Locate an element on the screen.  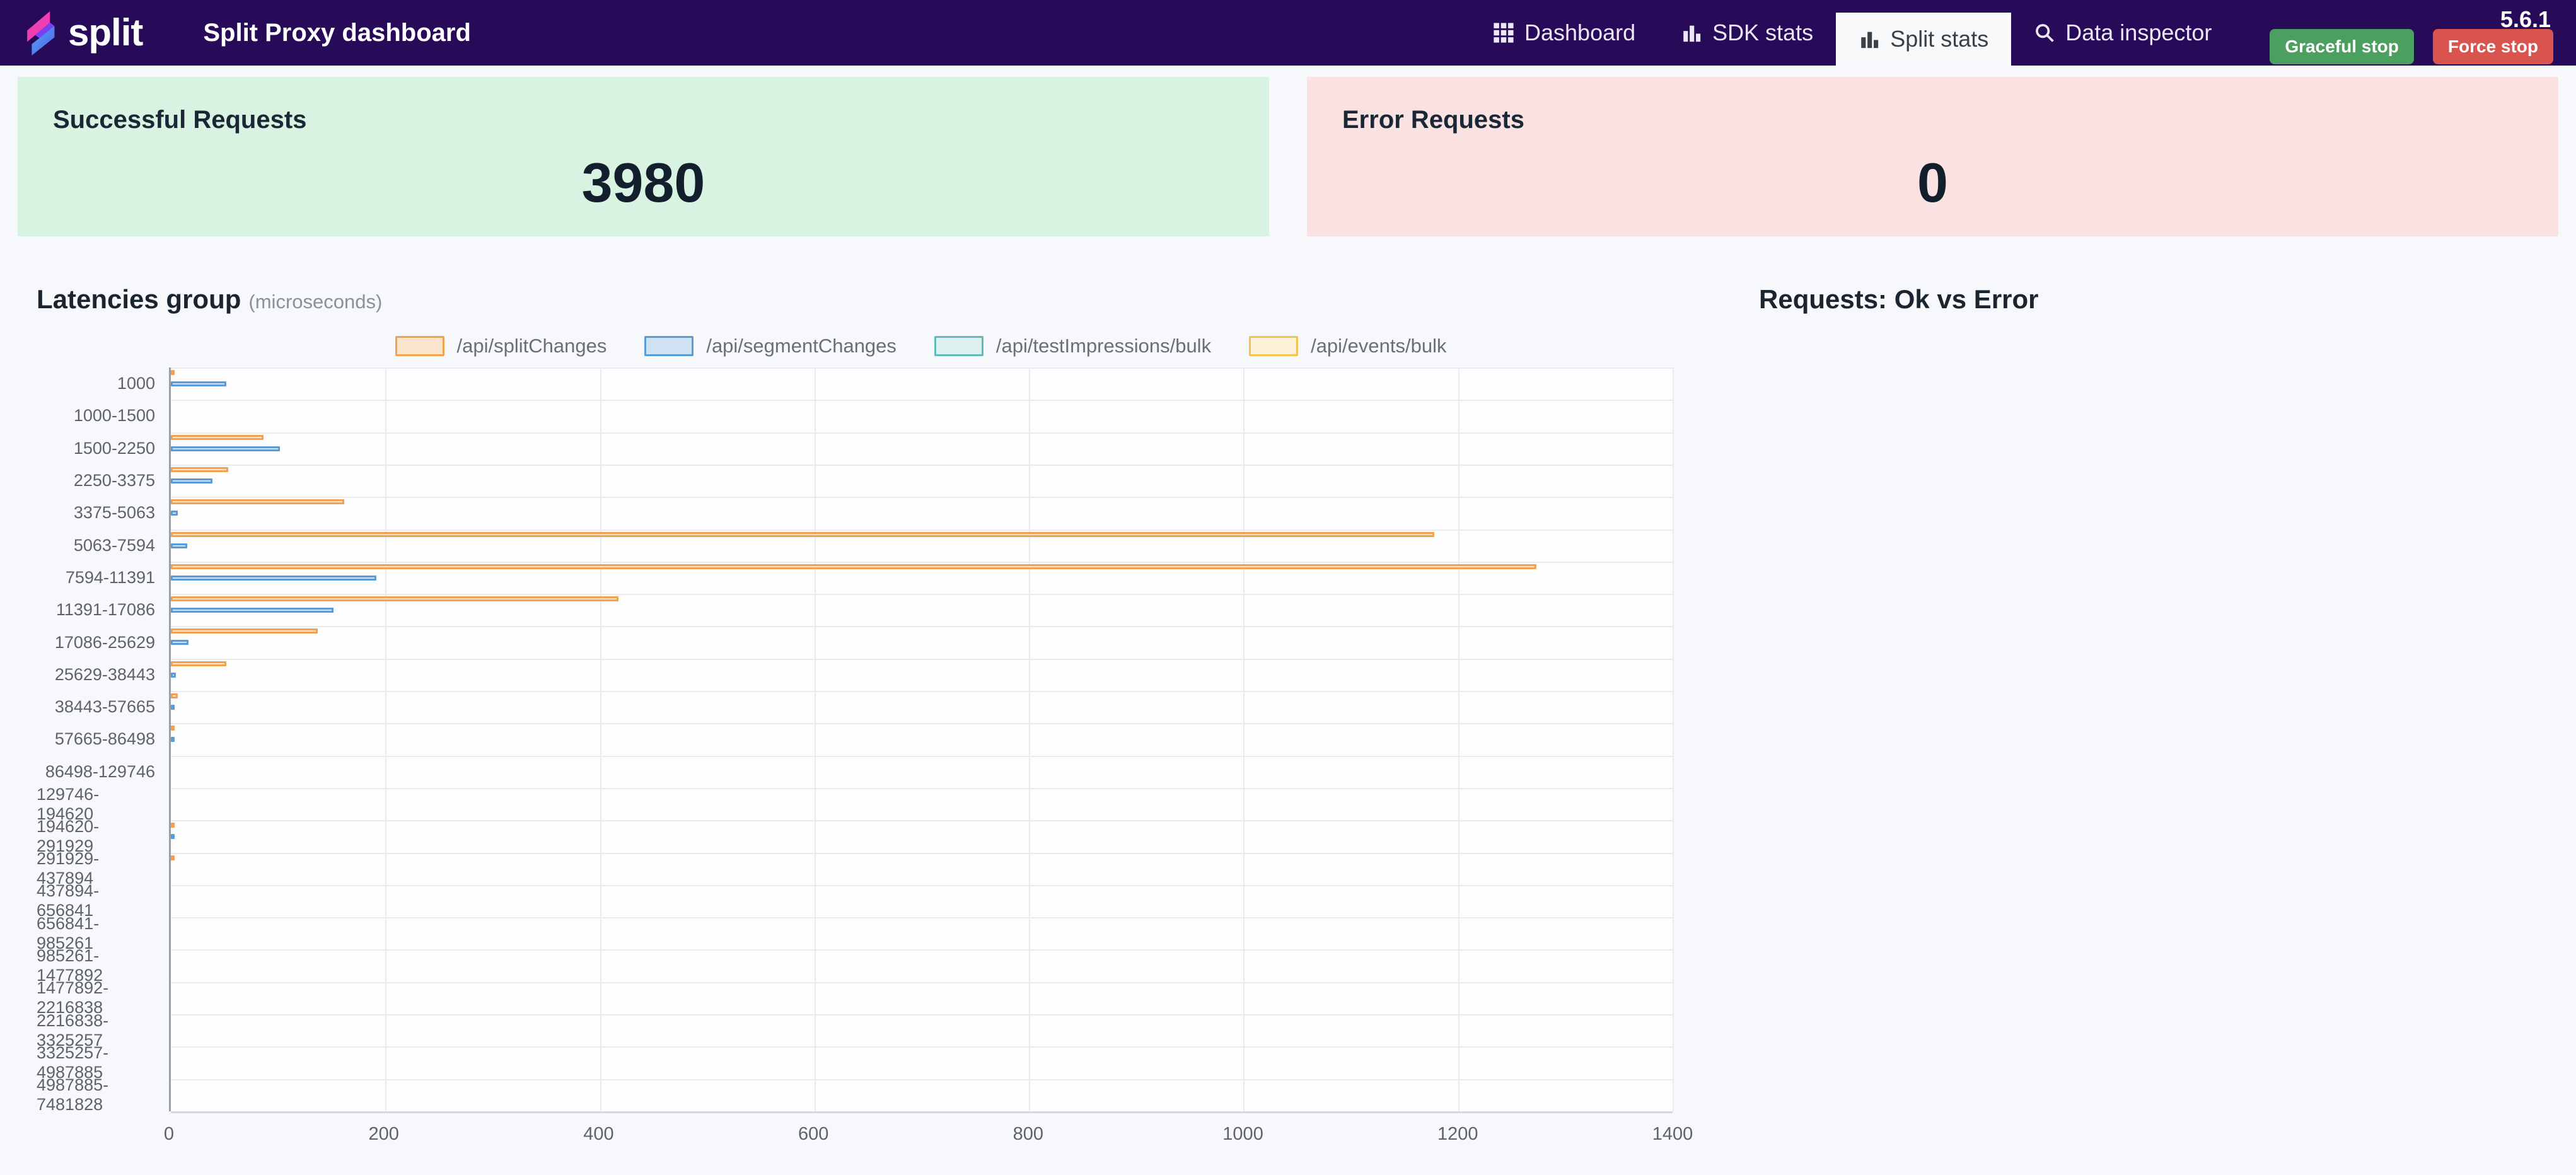
x-axis-label: 200 is located at coordinates (383, 1134).